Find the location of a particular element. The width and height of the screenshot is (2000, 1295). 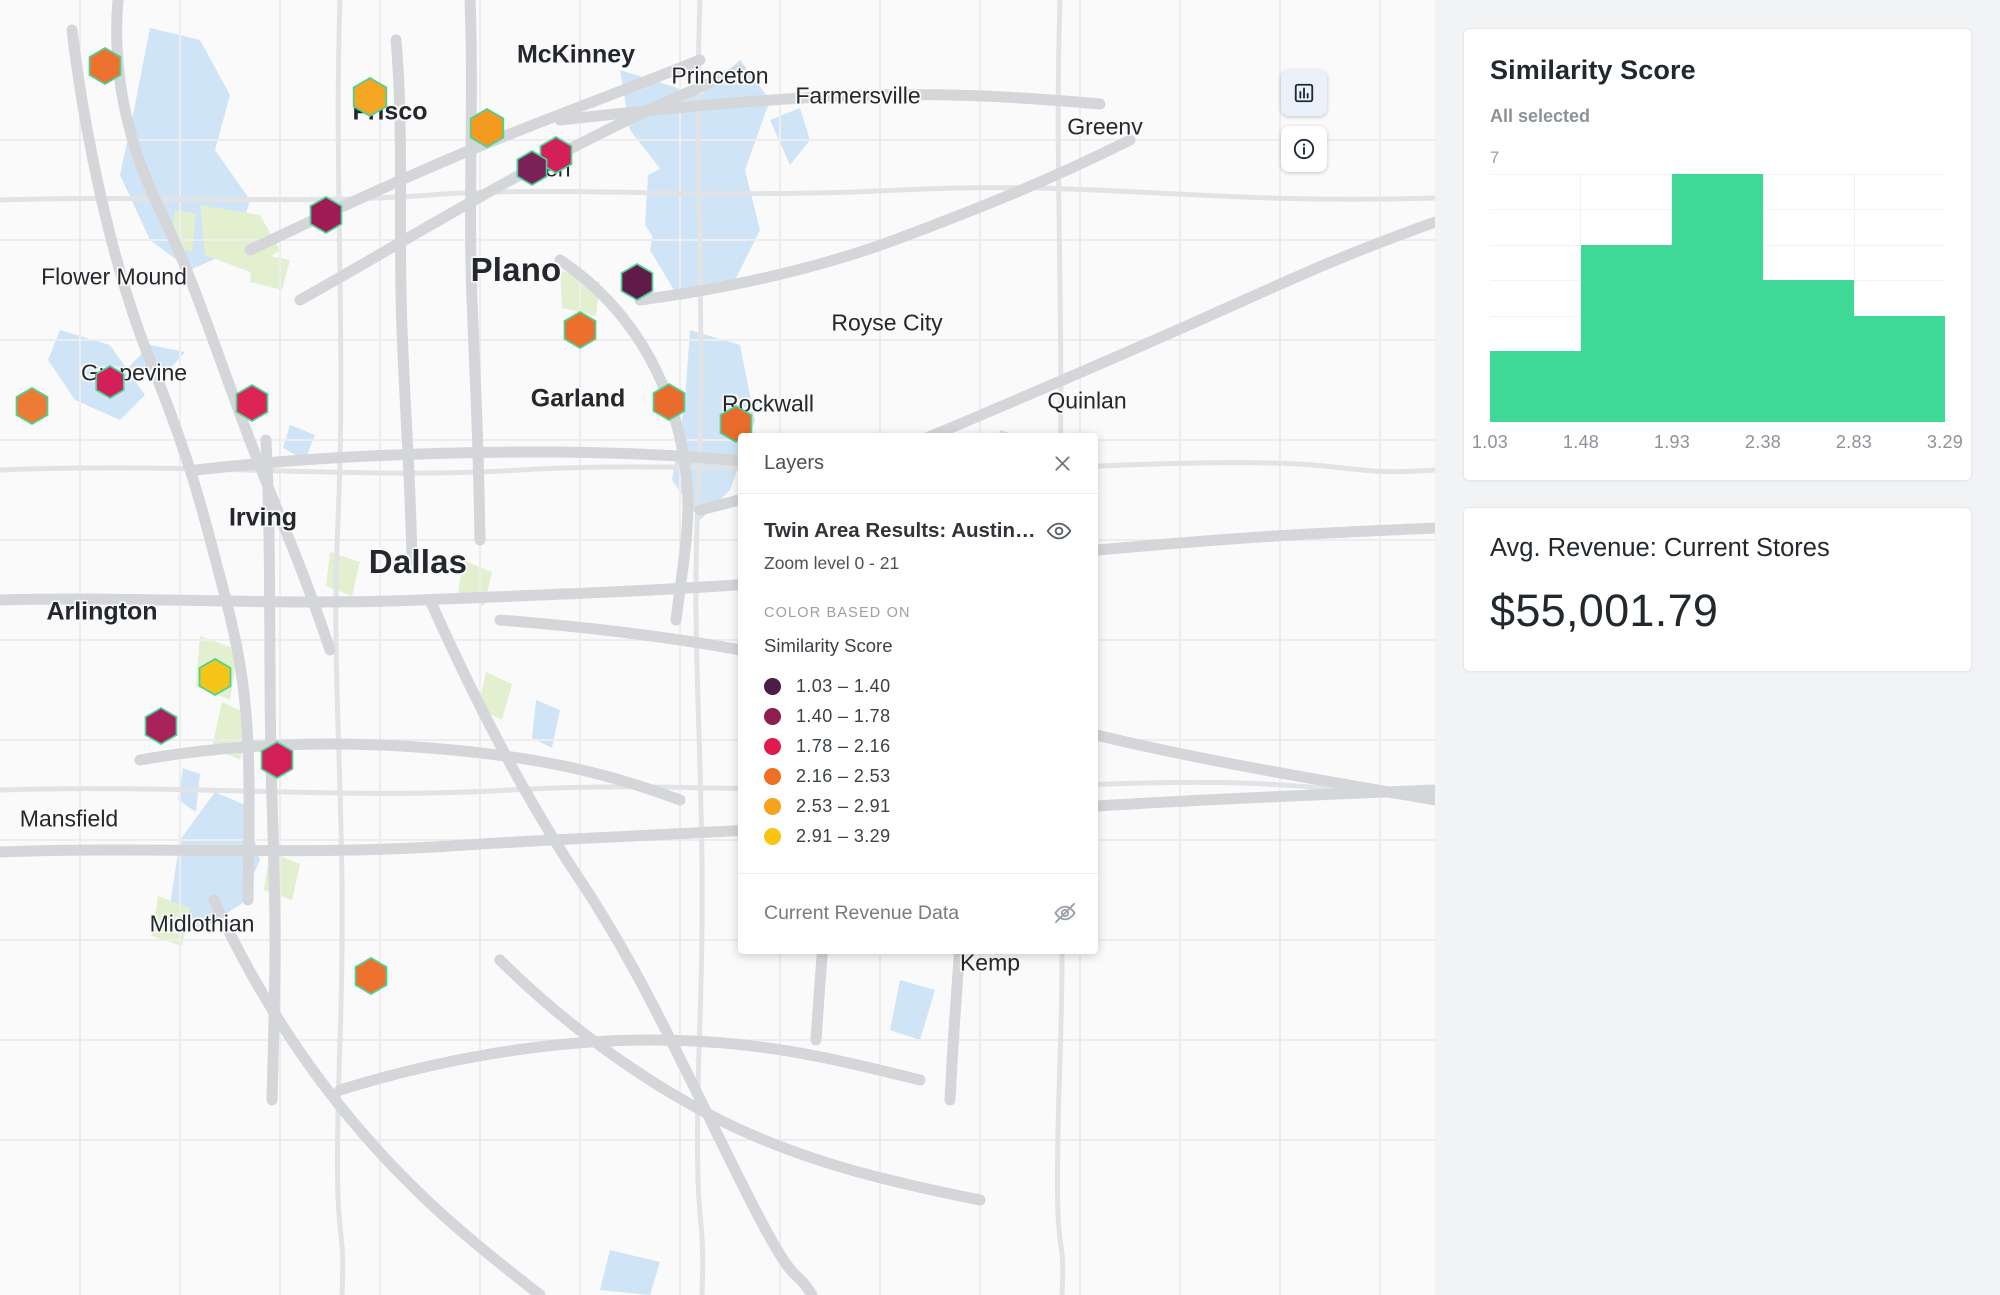

legend-row: 1.03 – 1.40 is located at coordinates (918, 686).